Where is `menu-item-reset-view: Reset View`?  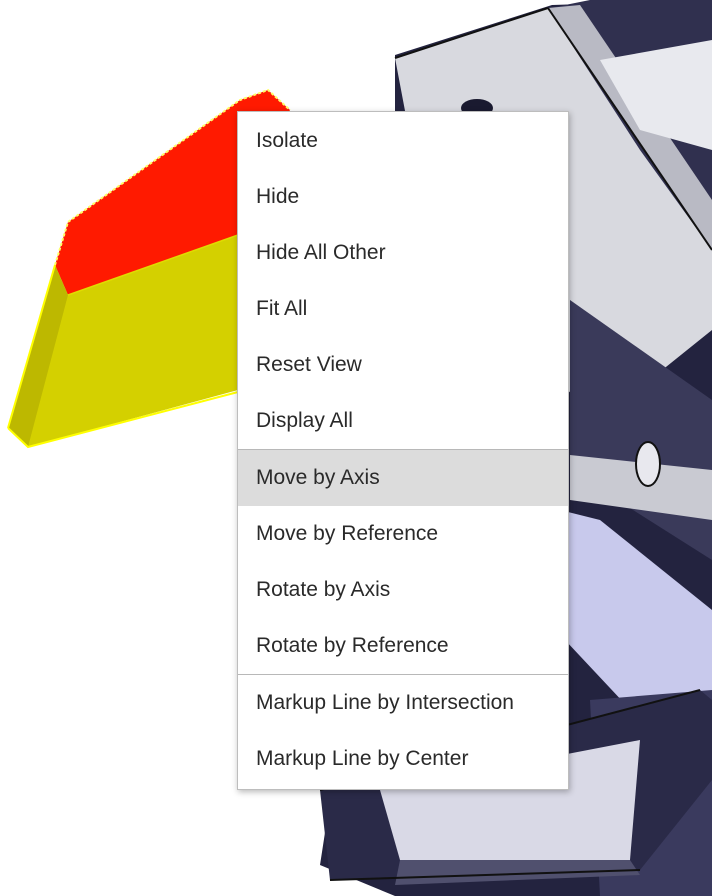
menu-item-reset-view: Reset View is located at coordinates (403, 365).